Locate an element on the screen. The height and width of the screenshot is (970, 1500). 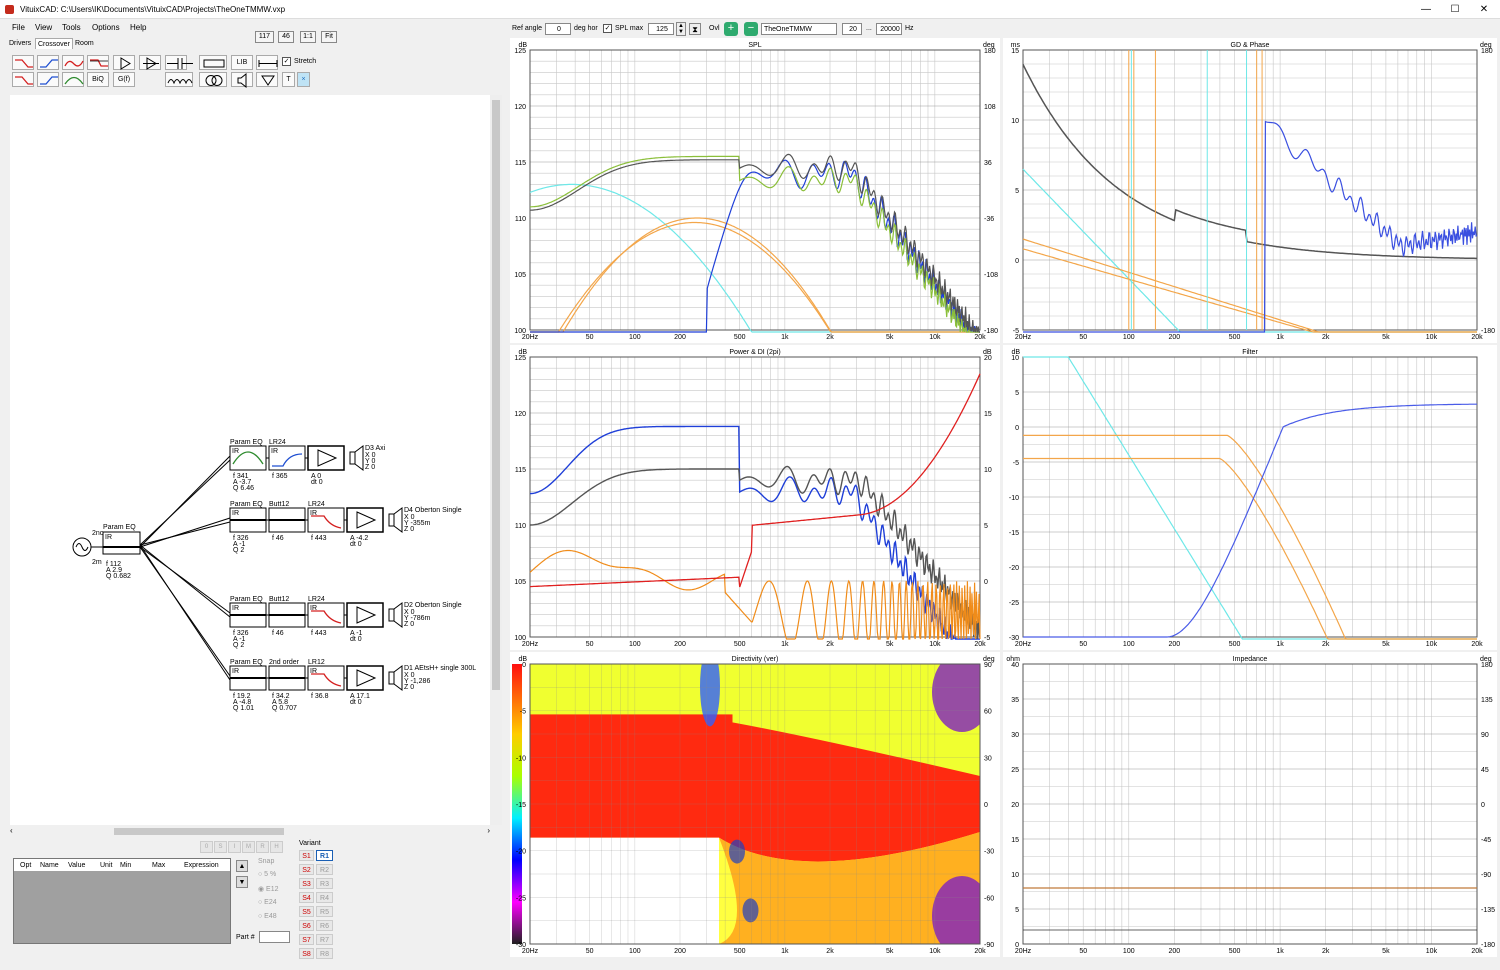
optimizer-tool-button: R is located at coordinates (262, 847).